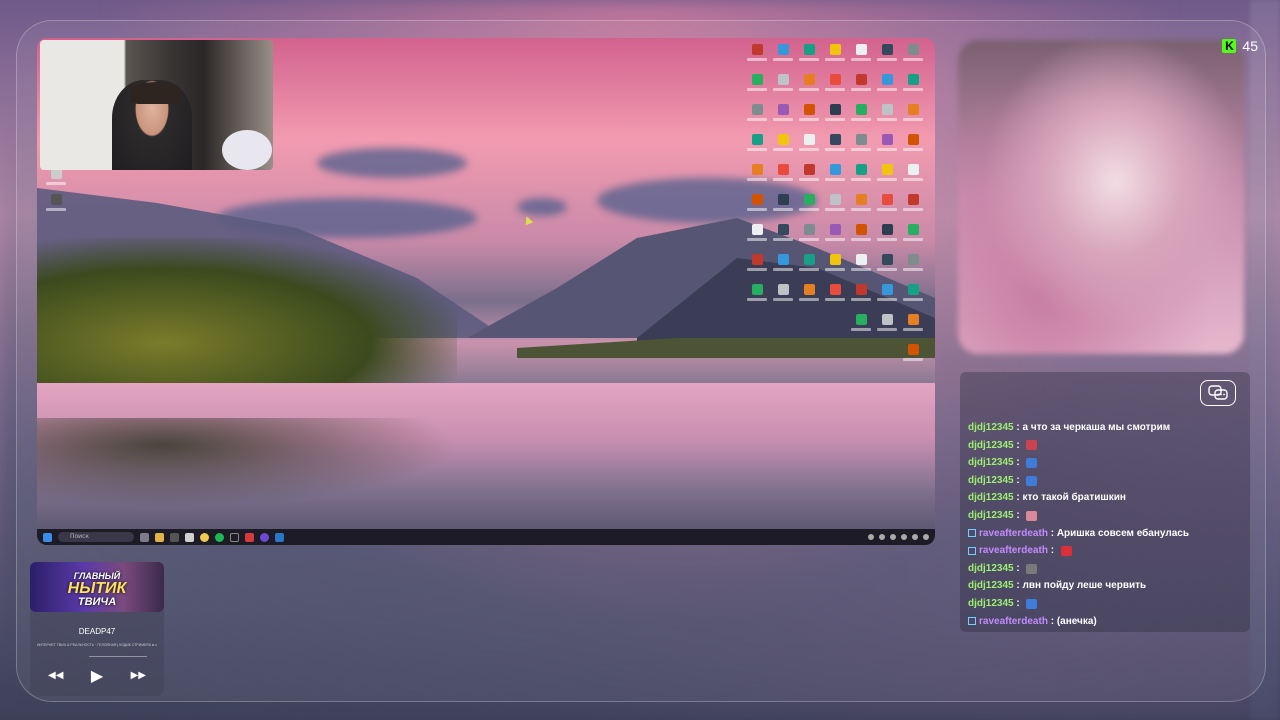  Describe the element at coordinates (279, 537) in the screenshot. I see `steam-icon` at that location.